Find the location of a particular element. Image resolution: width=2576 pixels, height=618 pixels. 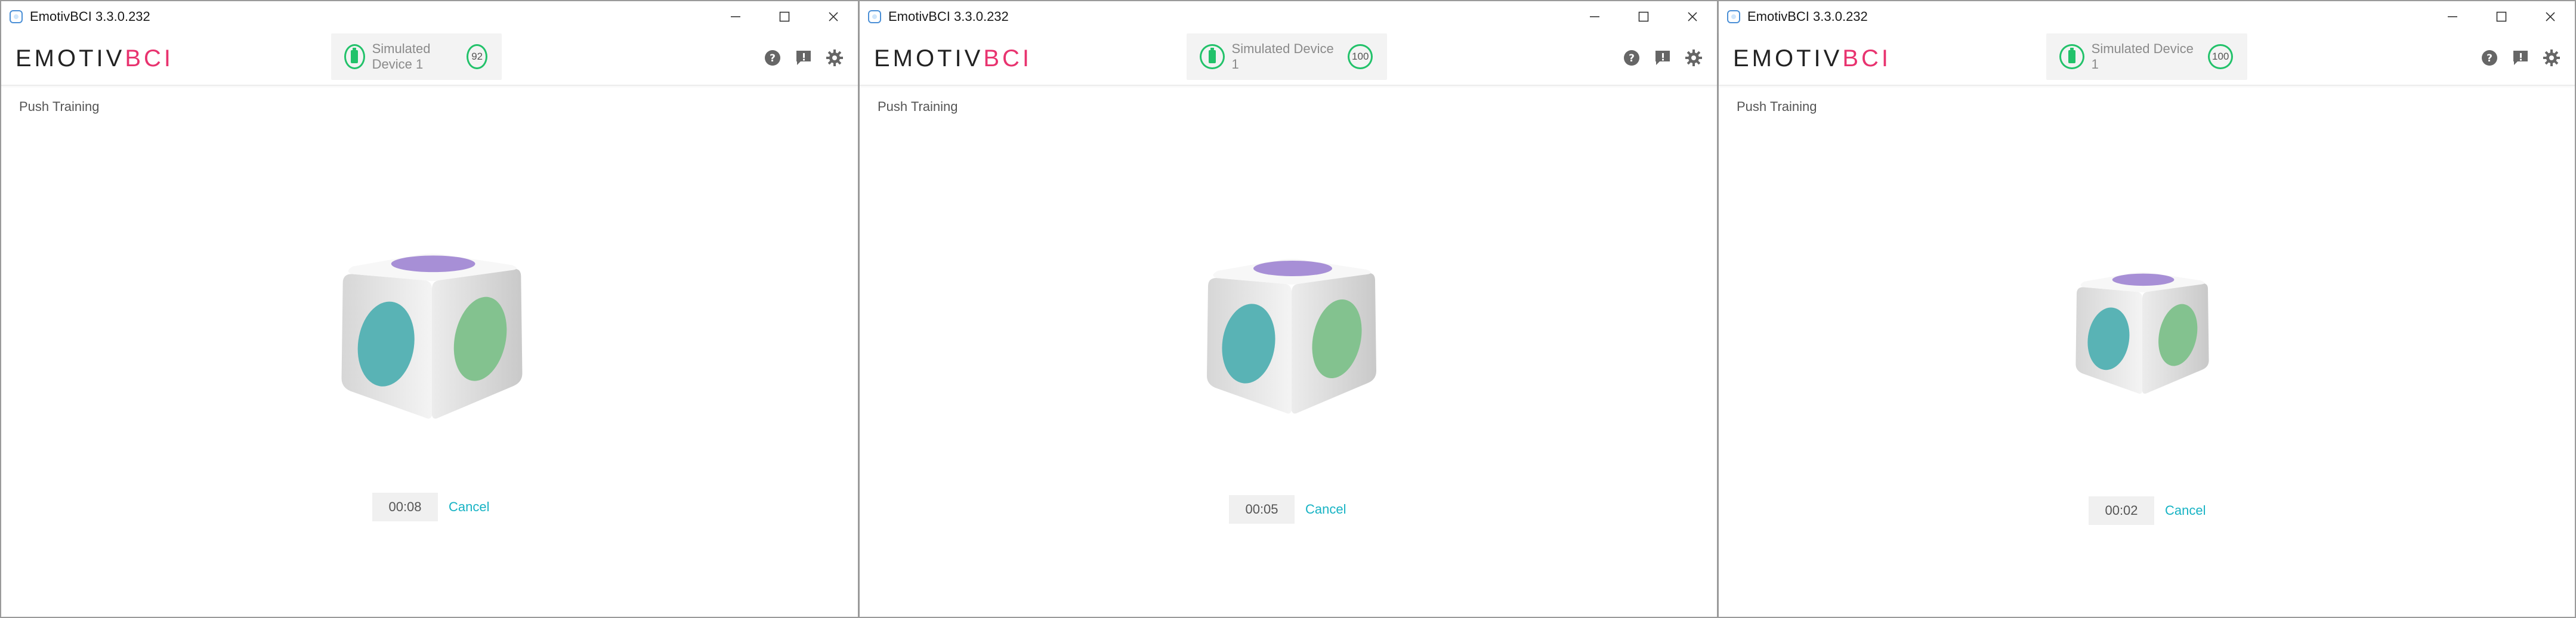

signal-quality-badge: 92 is located at coordinates (477, 56).